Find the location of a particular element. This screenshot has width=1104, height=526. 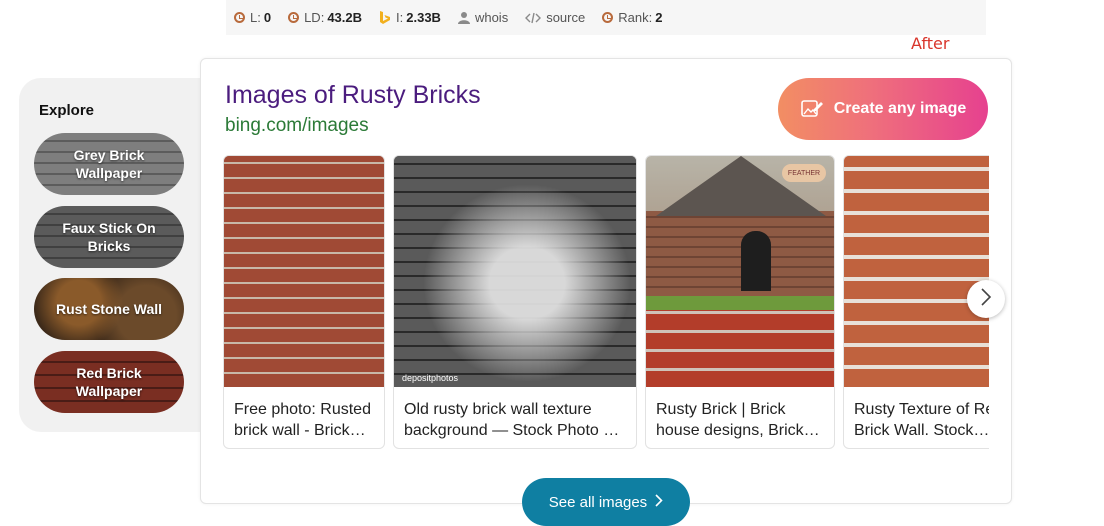

stat-rank: Rank: 2 is located at coordinates (632, 17).